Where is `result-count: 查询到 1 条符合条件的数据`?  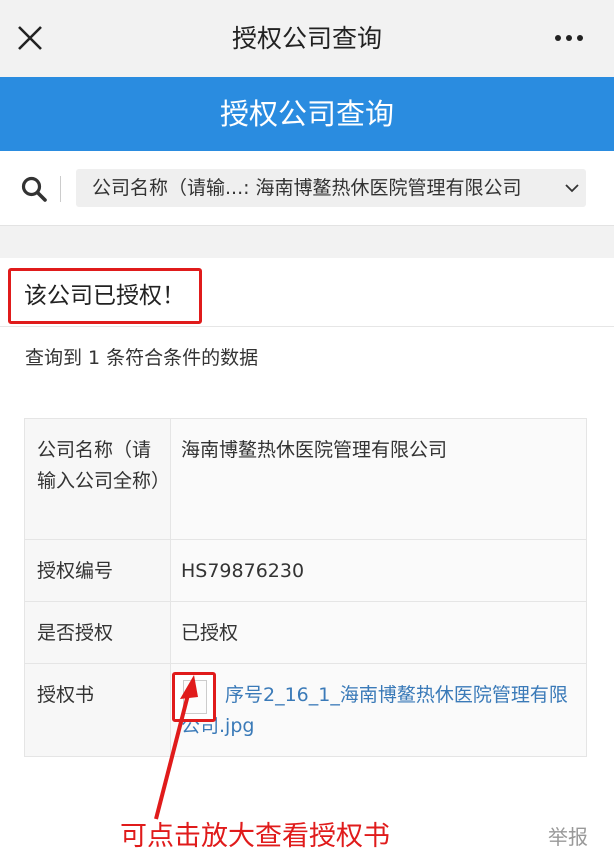 result-count: 查询到 1 条符合条件的数据 is located at coordinates (142, 358).